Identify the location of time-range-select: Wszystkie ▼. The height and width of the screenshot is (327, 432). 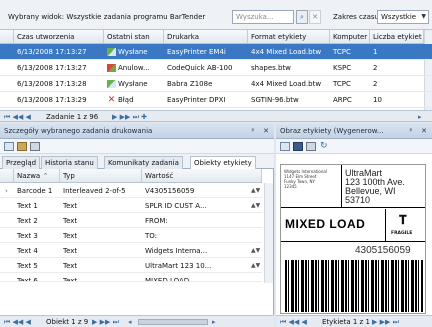
(403, 17).